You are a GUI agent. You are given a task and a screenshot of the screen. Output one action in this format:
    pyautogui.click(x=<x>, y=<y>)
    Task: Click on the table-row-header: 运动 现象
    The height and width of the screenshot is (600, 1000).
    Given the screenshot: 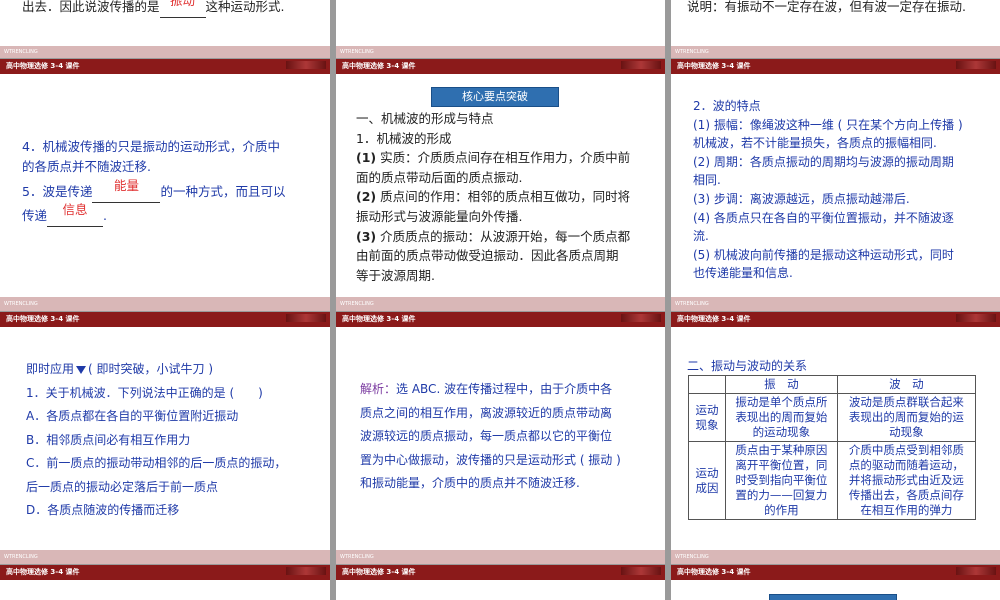 What is the action you would take?
    pyautogui.click(x=707, y=417)
    